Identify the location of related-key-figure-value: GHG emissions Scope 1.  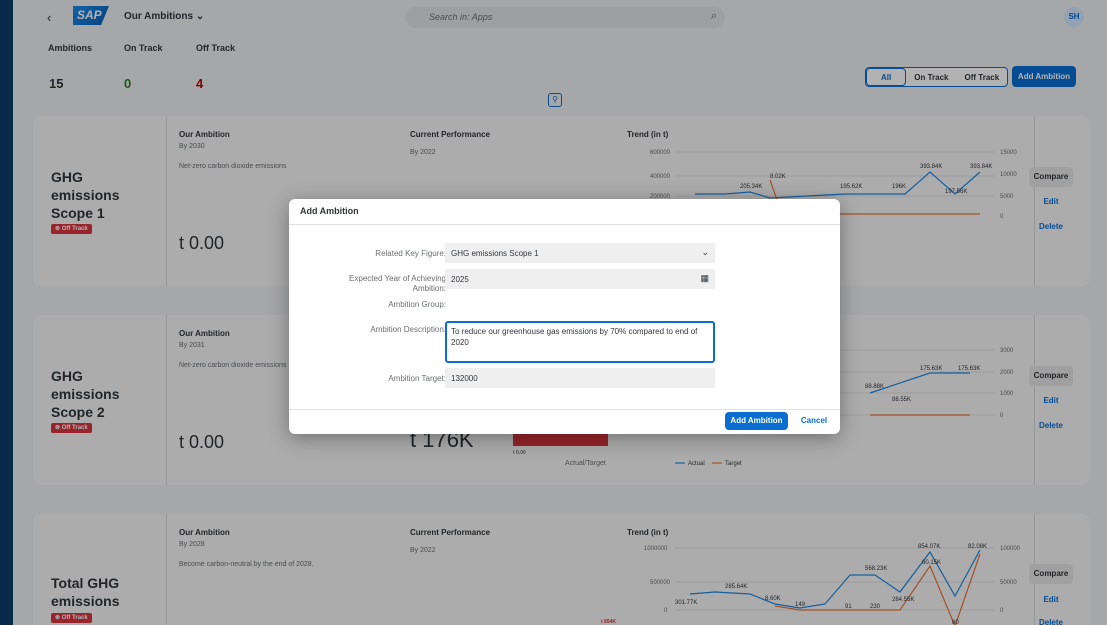
(495, 253).